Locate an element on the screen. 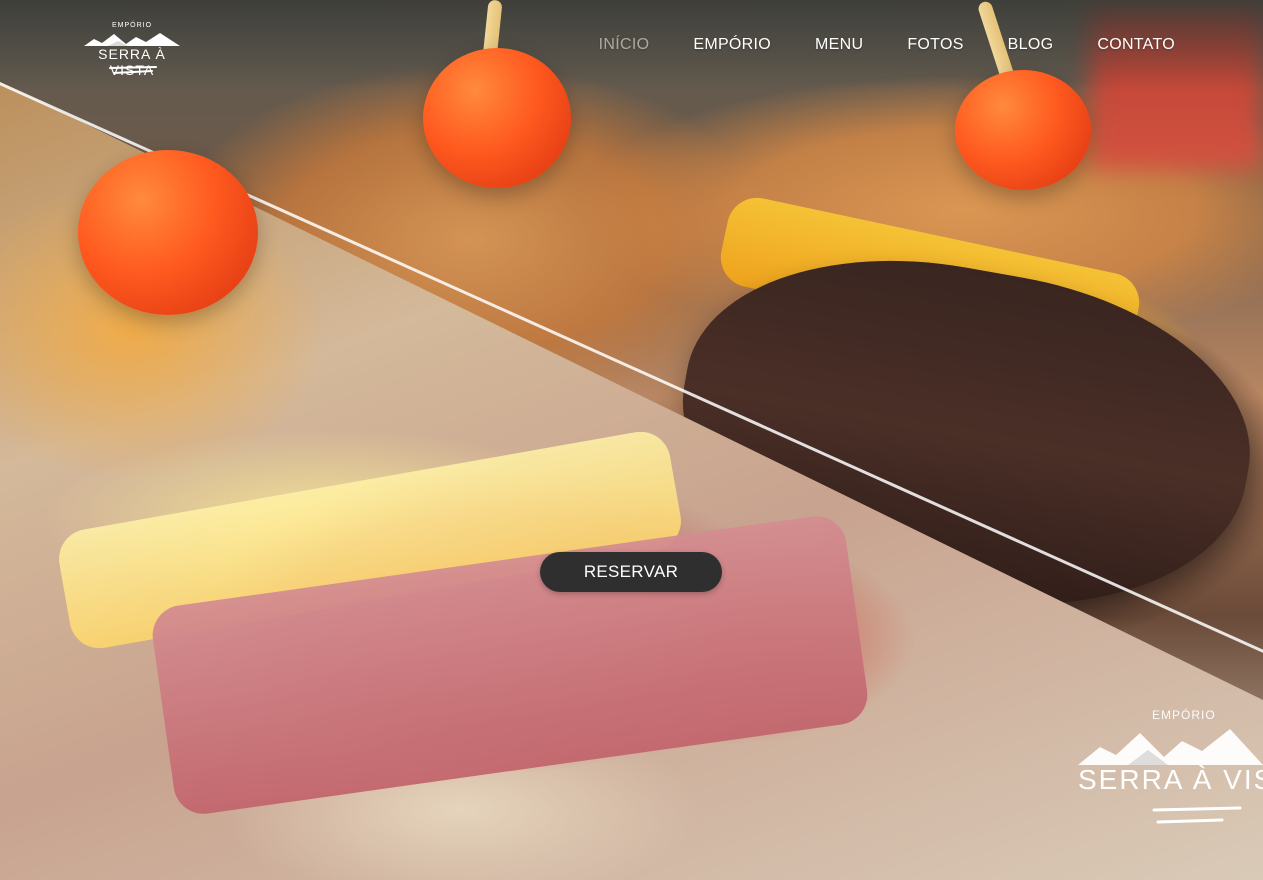 The image size is (1263, 880). reserve-button: RESERVAR is located at coordinates (631, 572).